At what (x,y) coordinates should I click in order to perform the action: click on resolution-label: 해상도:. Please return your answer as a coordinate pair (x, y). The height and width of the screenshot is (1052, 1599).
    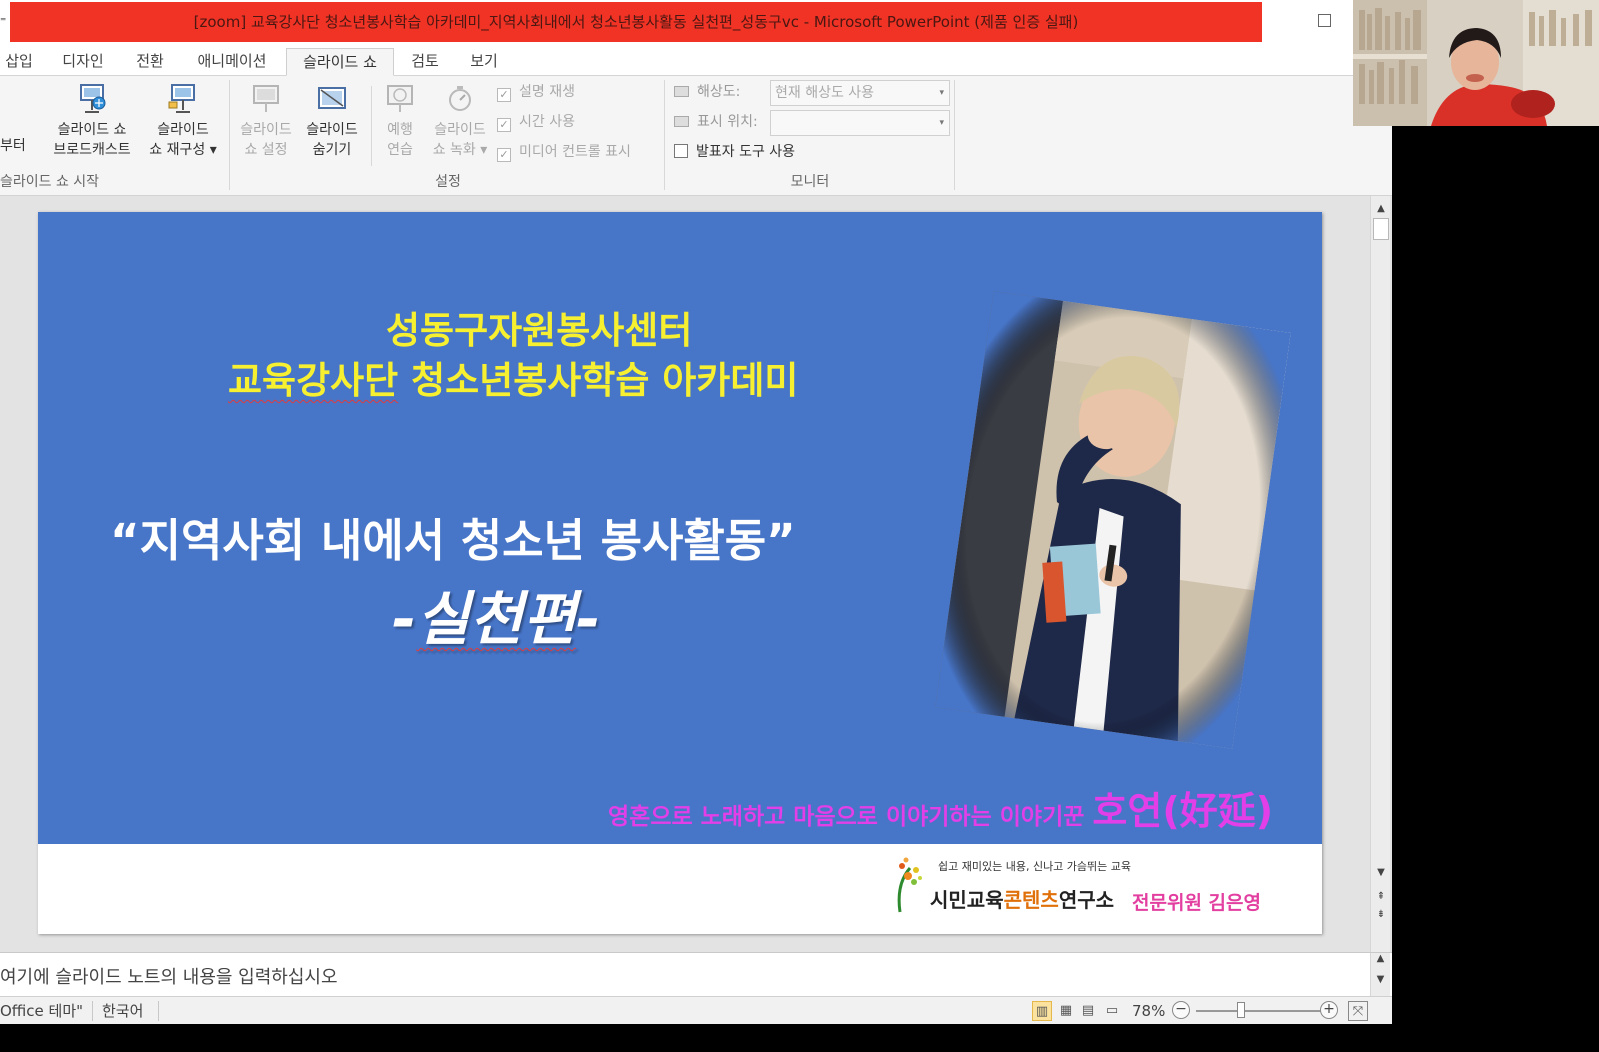
    Looking at the image, I should click on (707, 92).